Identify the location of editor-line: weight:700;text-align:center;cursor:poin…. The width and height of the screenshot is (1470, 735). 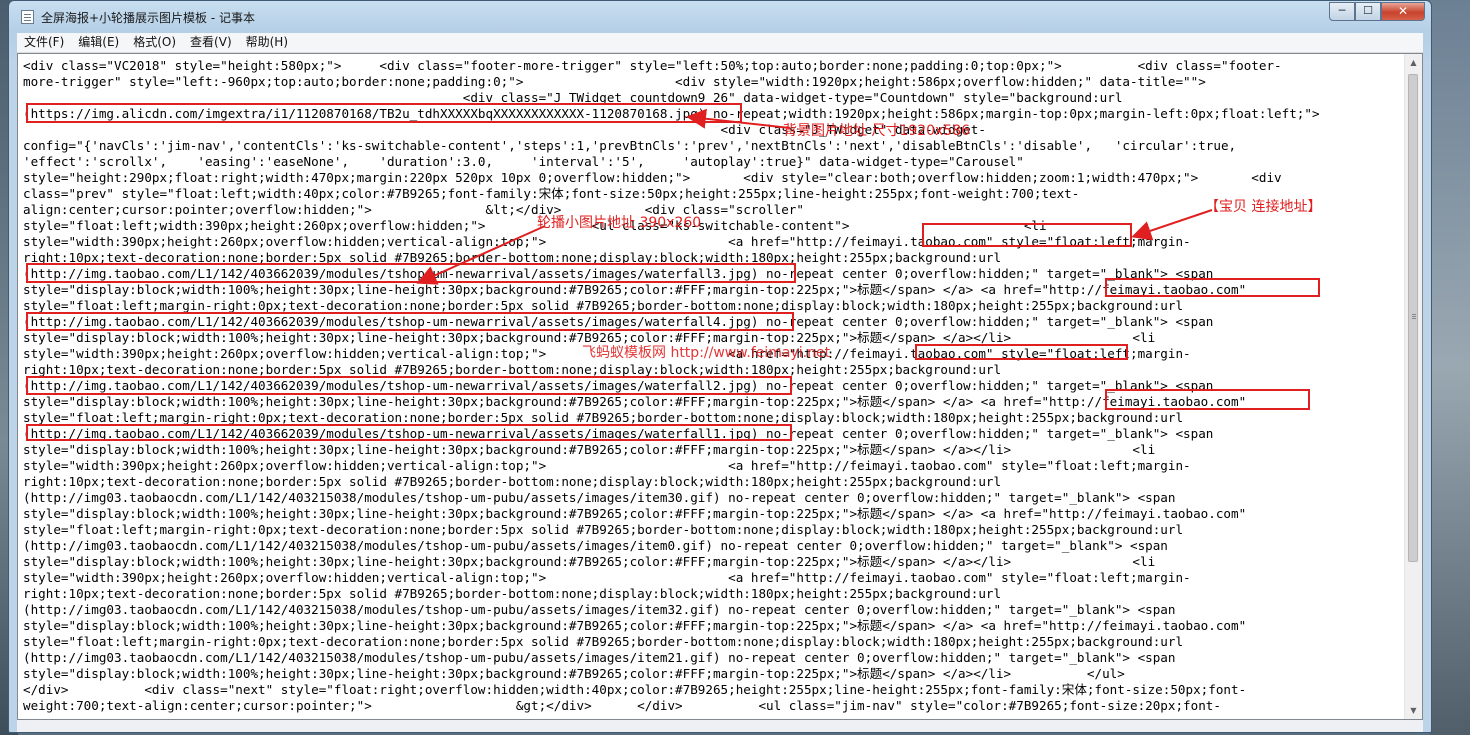
(622, 705).